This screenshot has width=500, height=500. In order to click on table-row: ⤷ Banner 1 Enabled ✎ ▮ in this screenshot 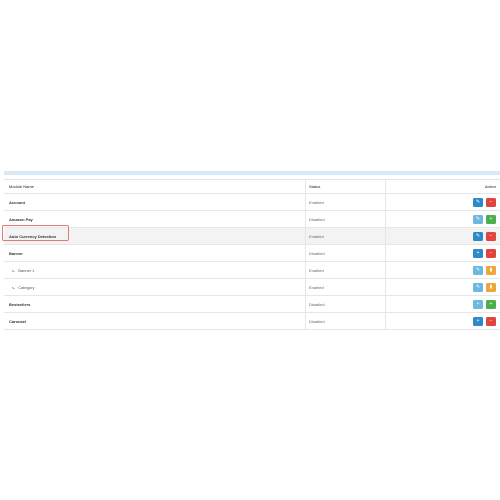, I will do `click(252, 270)`.